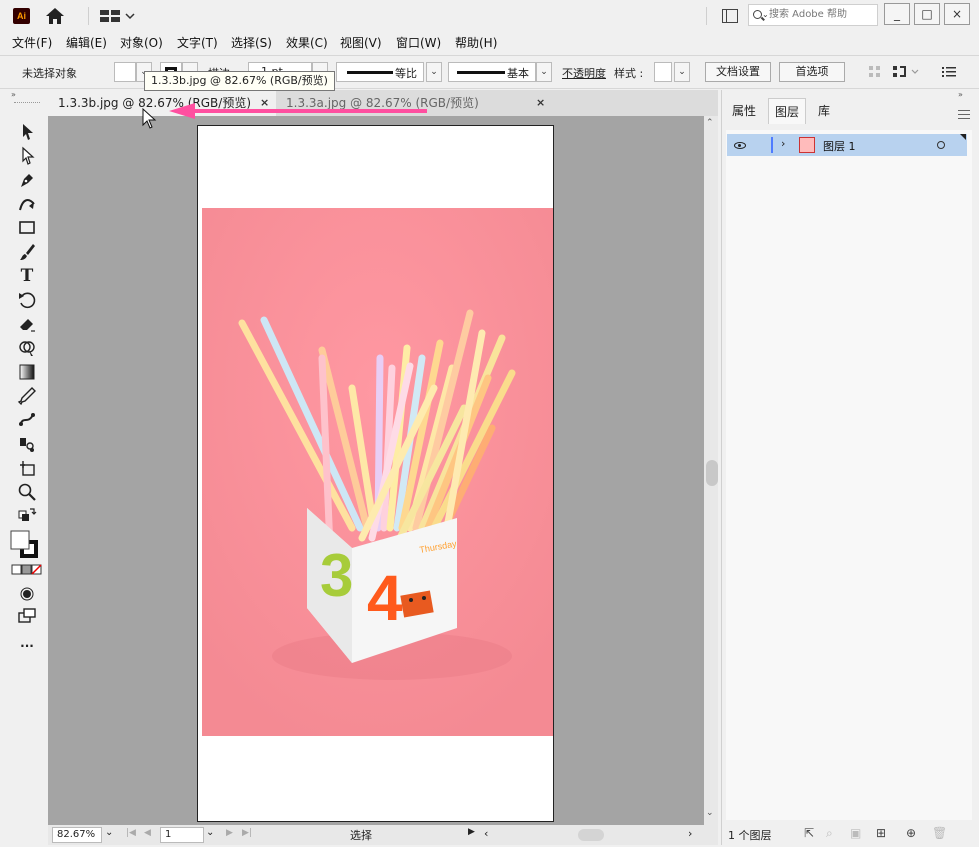 Image resolution: width=979 pixels, height=847 pixels. What do you see at coordinates (875, 72) in the screenshot?
I see `align-grid-icon` at bounding box center [875, 72].